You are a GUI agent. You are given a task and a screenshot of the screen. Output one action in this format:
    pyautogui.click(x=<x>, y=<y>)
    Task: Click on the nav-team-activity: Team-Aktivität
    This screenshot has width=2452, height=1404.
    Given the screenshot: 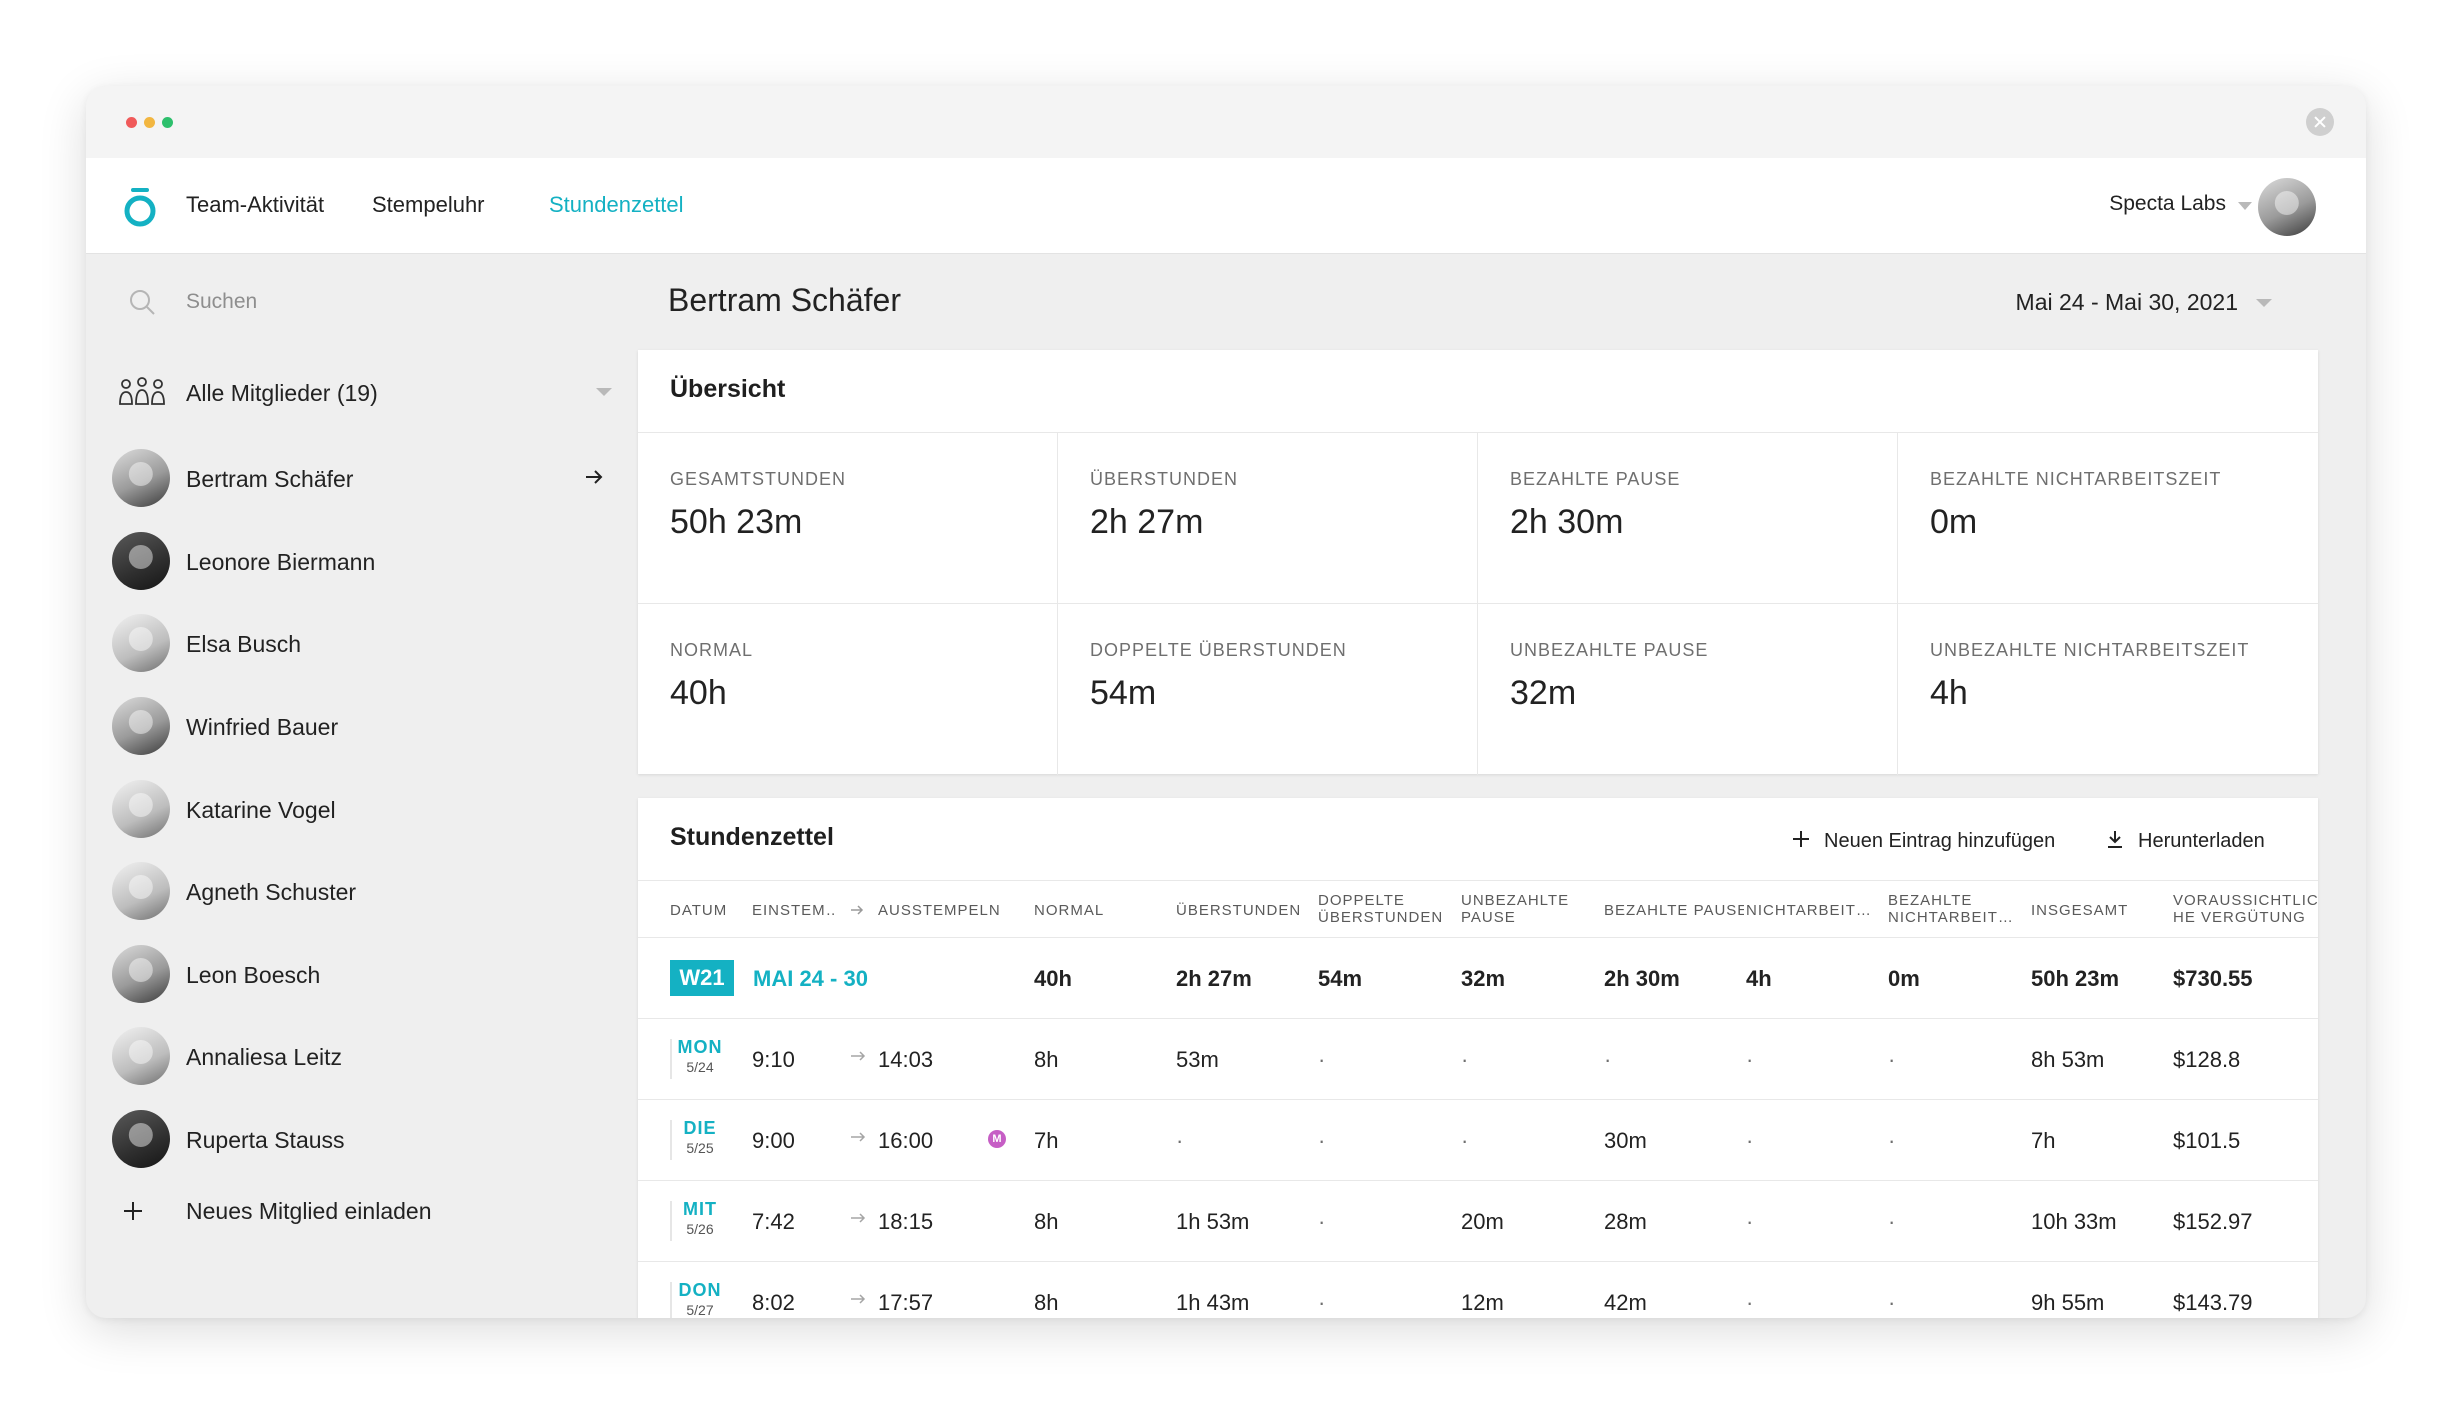 What is the action you would take?
    pyautogui.click(x=255, y=205)
    